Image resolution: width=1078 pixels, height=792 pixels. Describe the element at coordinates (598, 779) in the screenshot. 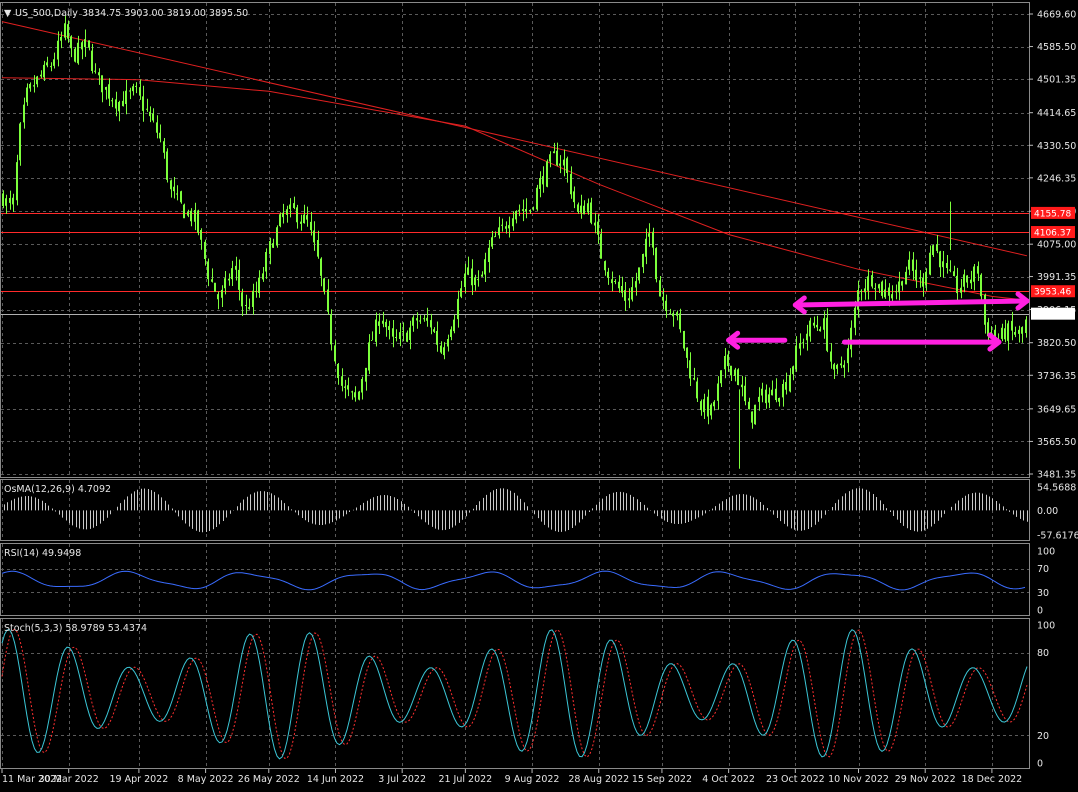

I see `time-tick-label: 28 Aug 2022` at that location.